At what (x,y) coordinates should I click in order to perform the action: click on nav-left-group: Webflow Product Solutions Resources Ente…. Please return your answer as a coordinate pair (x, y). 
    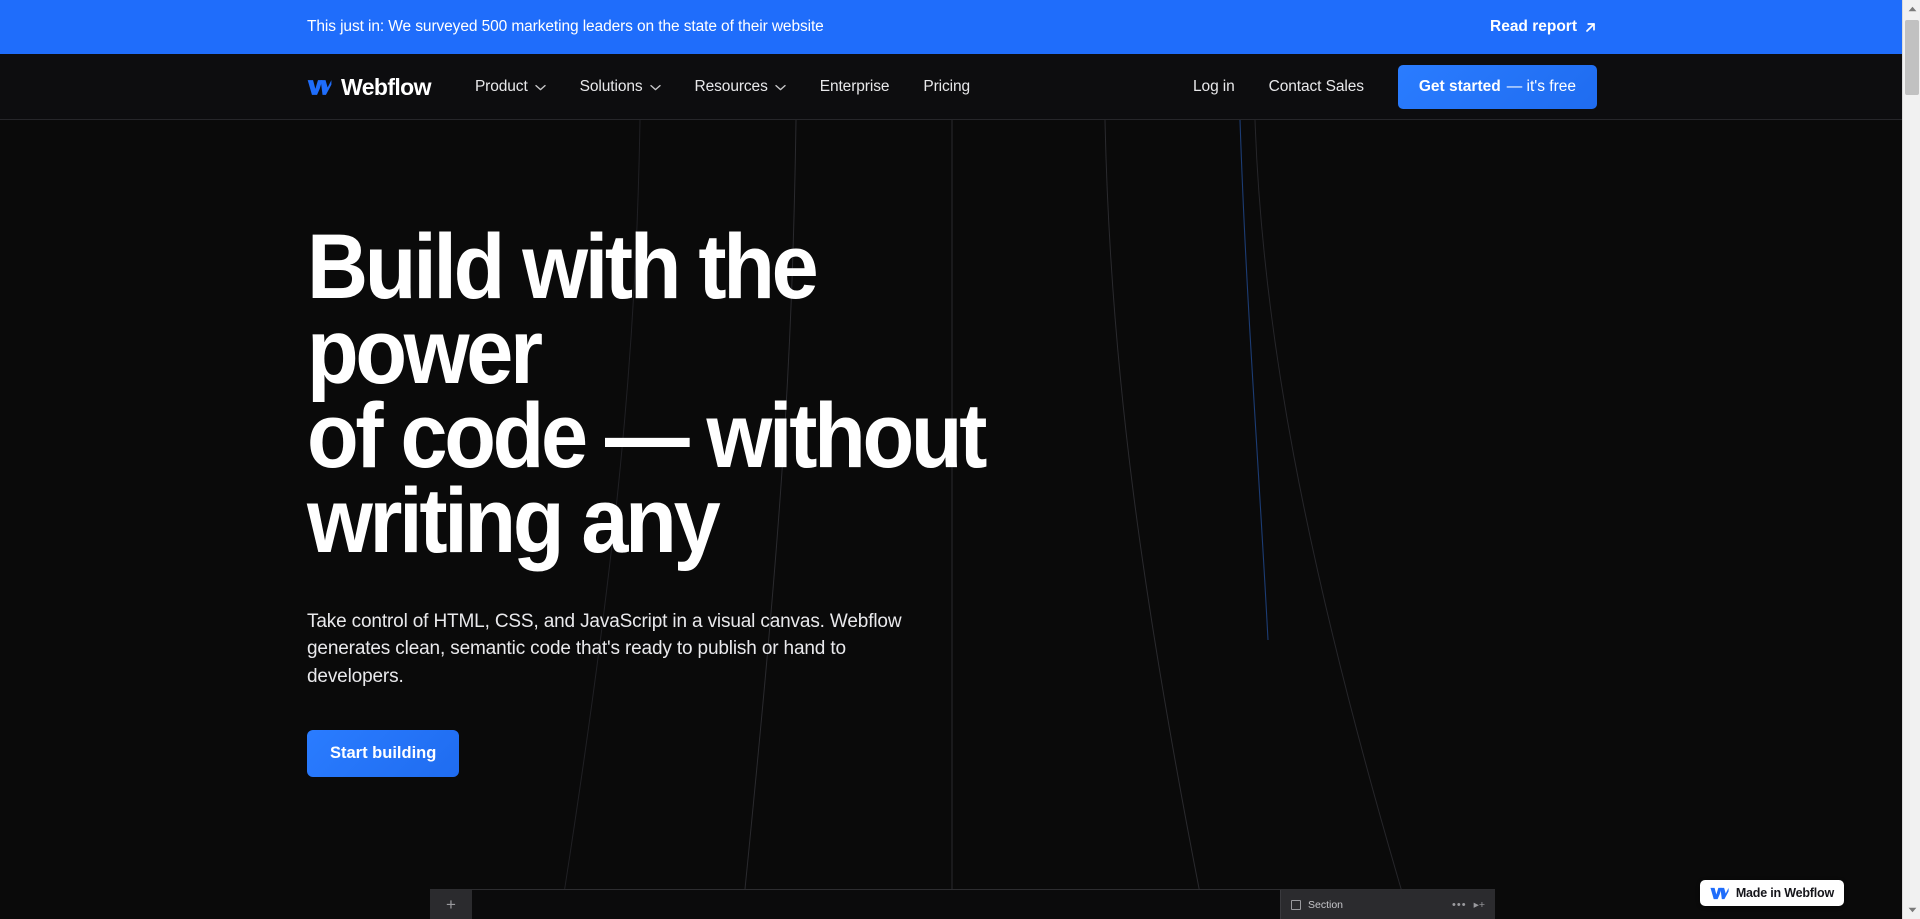
    Looking at the image, I should click on (647, 87).